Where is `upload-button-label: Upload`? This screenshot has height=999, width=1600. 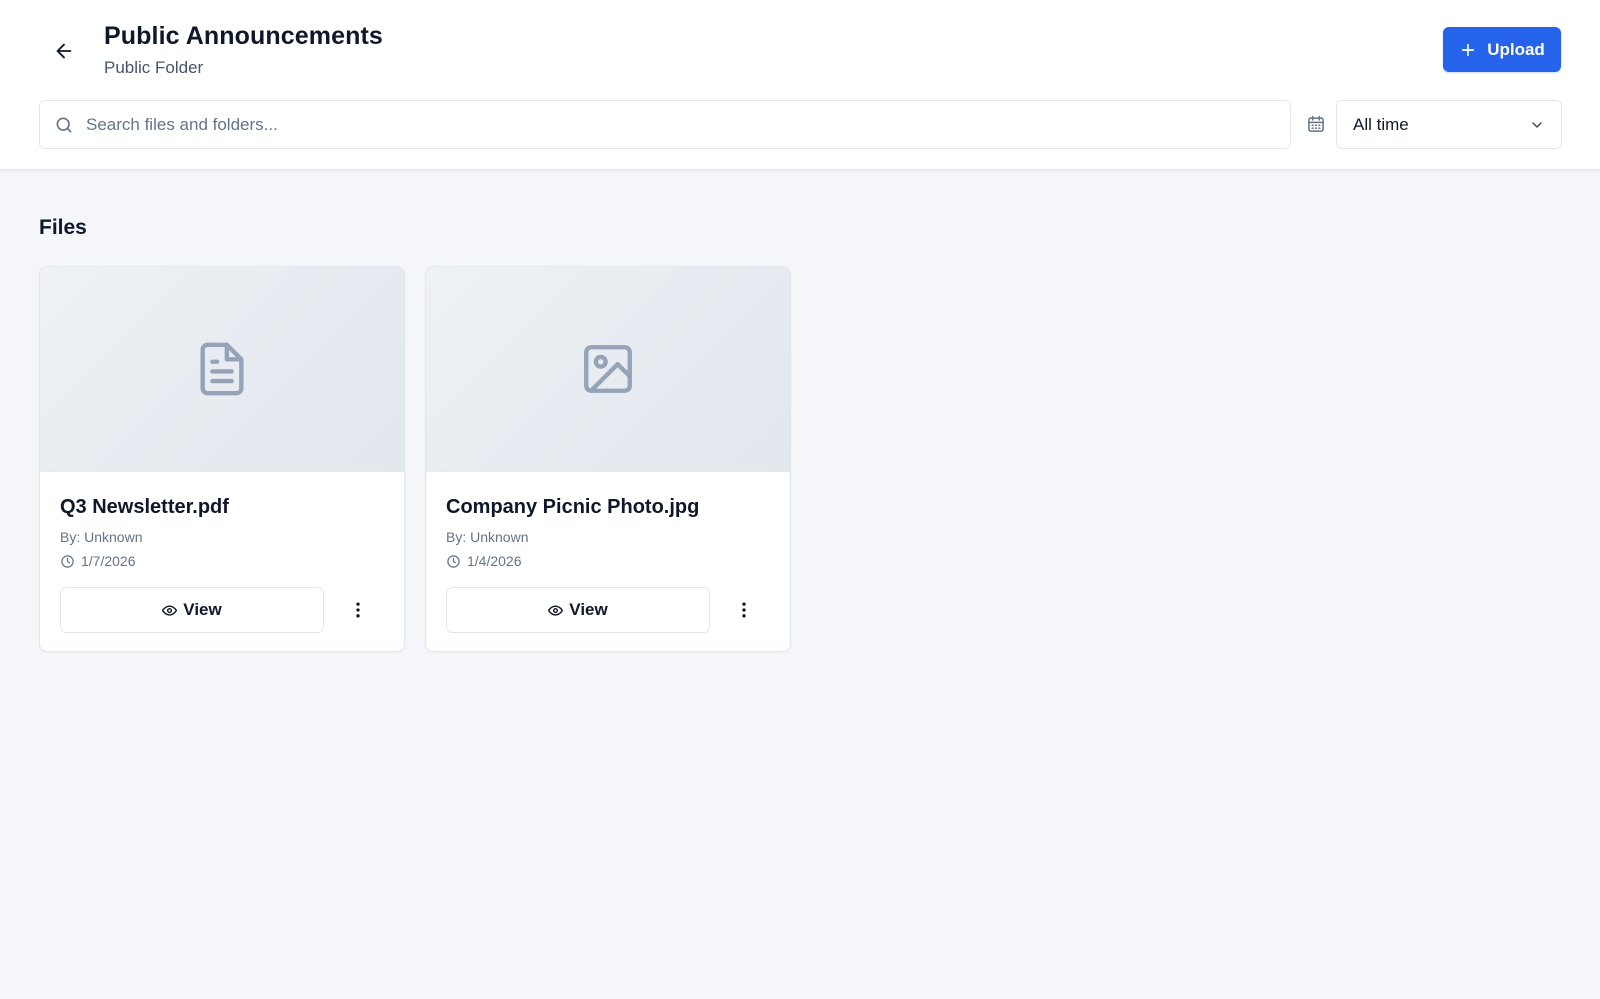
upload-button-label: Upload is located at coordinates (1516, 49).